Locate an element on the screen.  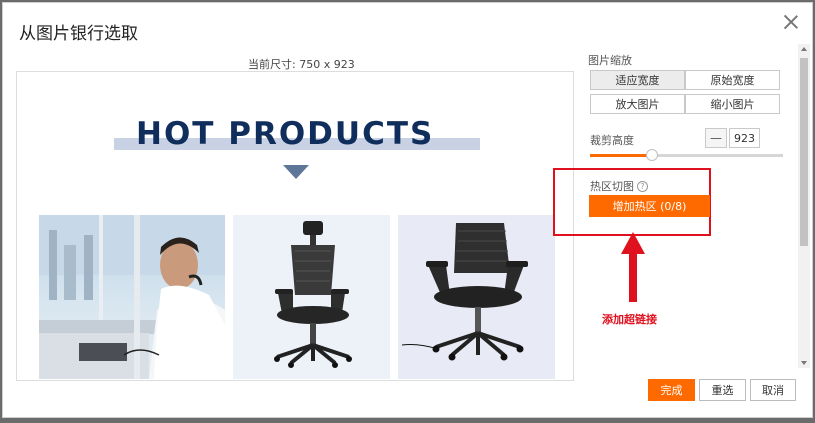
crop-height-label: 裁剪高度 is located at coordinates (612, 140).